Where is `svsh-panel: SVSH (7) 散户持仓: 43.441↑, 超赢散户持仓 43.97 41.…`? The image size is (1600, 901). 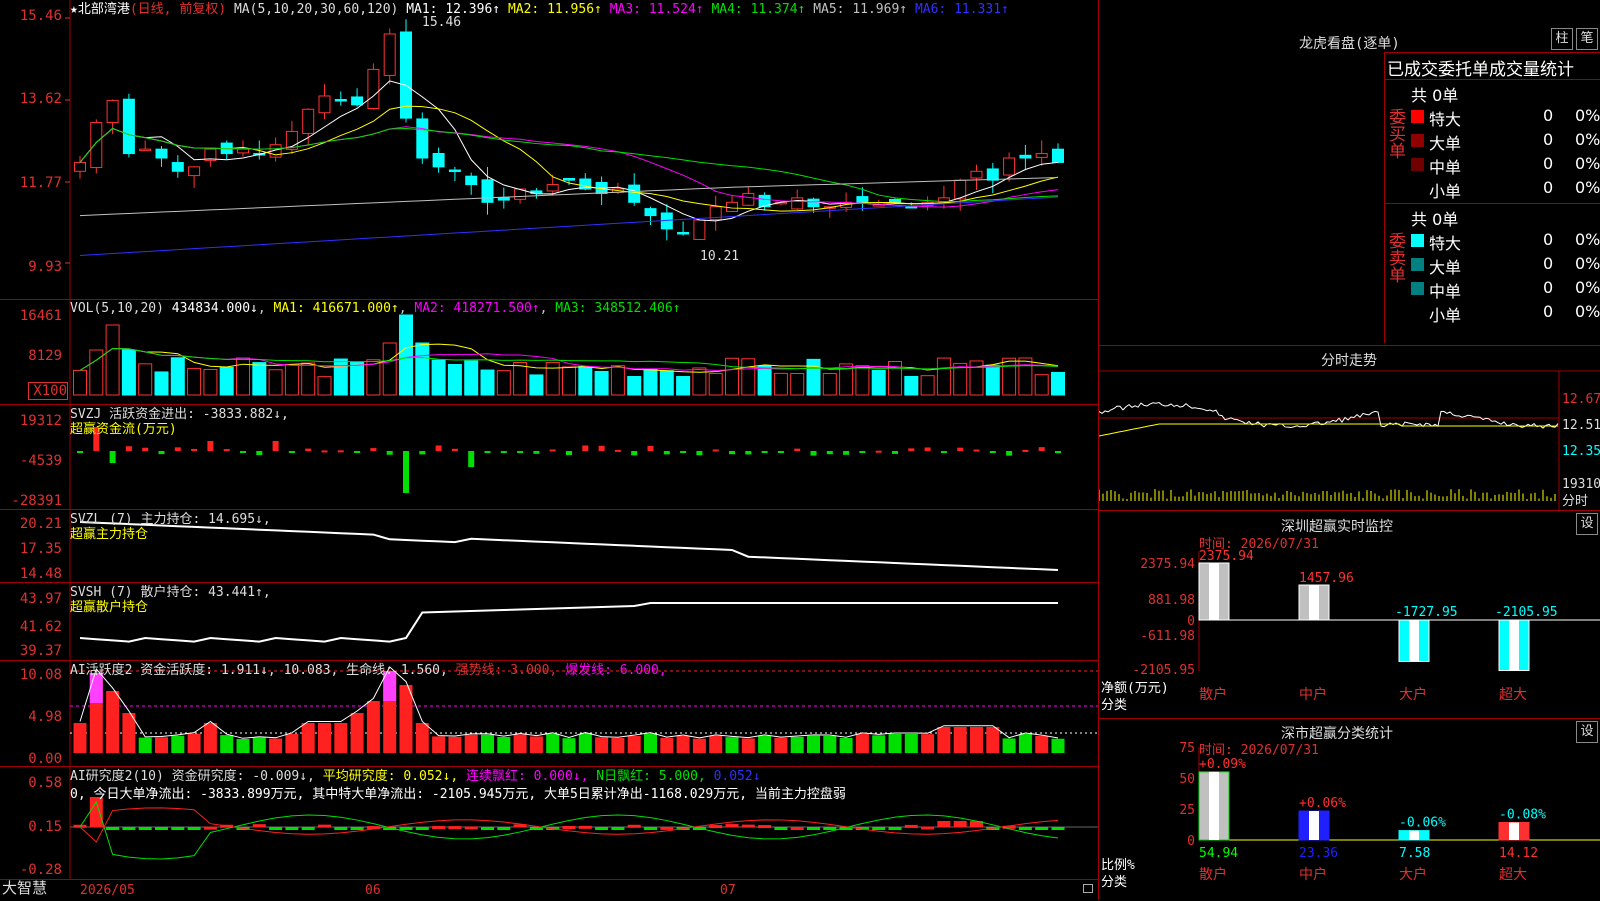 svsh-panel: SVSH (7) 散户持仓: 43.441↑, 超赢散户持仓 43.97 41.… is located at coordinates (549, 622).